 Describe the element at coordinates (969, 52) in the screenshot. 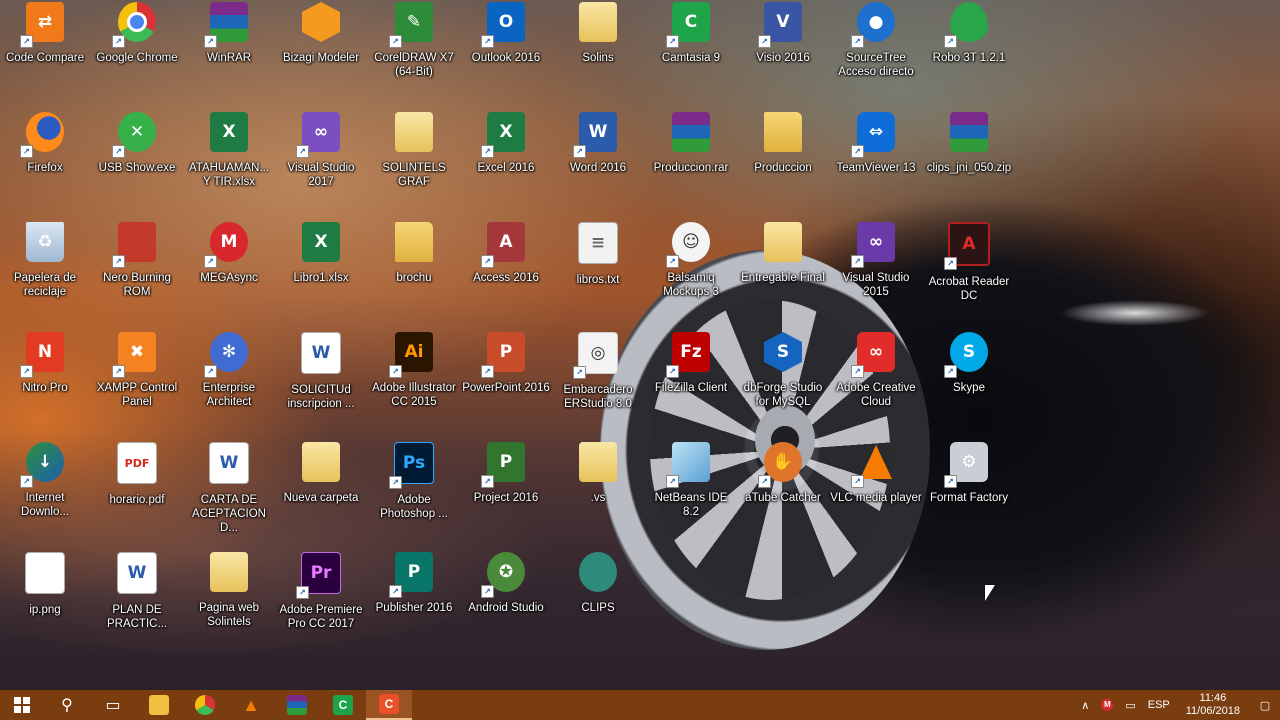

I see `desktop-icon: ↗ Robo 3T 1.2.1` at that location.